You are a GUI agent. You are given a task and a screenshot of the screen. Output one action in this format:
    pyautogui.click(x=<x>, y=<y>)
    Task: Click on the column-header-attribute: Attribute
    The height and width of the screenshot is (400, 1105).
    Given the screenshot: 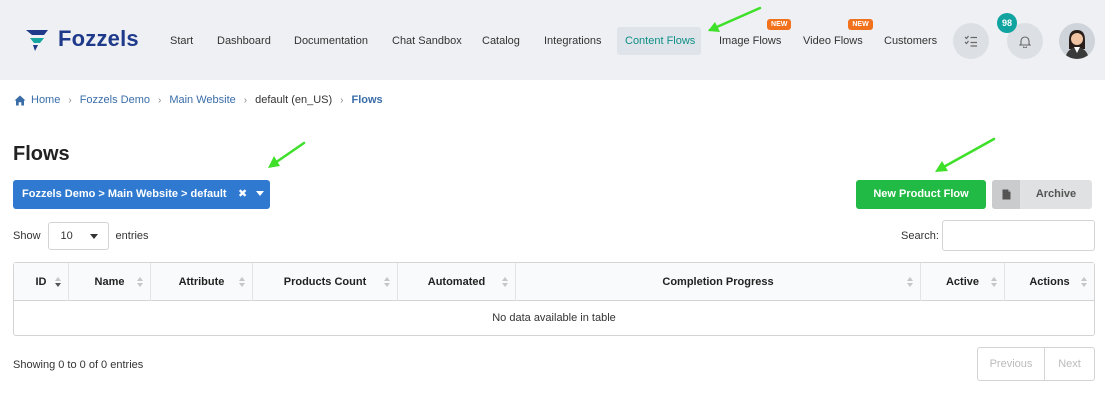 What is the action you would take?
    pyautogui.click(x=202, y=282)
    